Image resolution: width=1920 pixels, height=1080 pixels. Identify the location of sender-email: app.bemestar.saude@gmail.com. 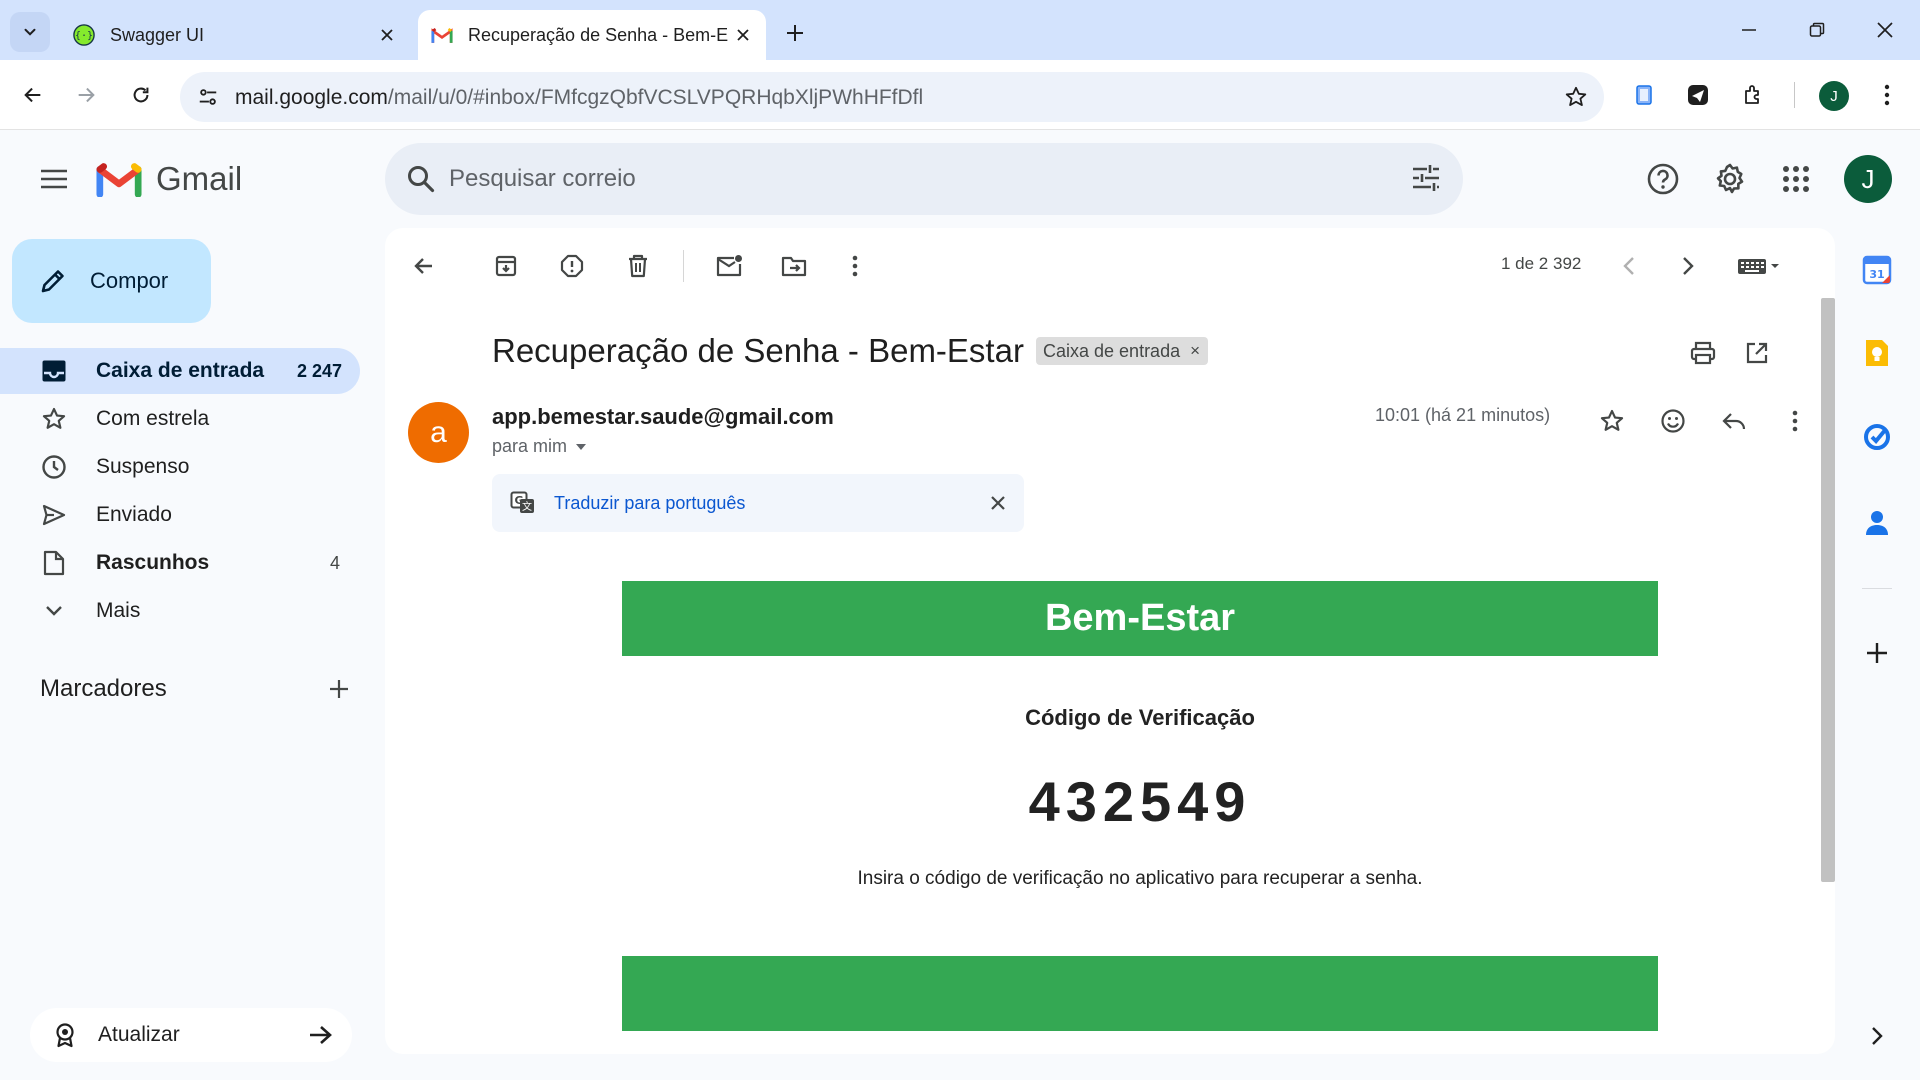
(663, 417).